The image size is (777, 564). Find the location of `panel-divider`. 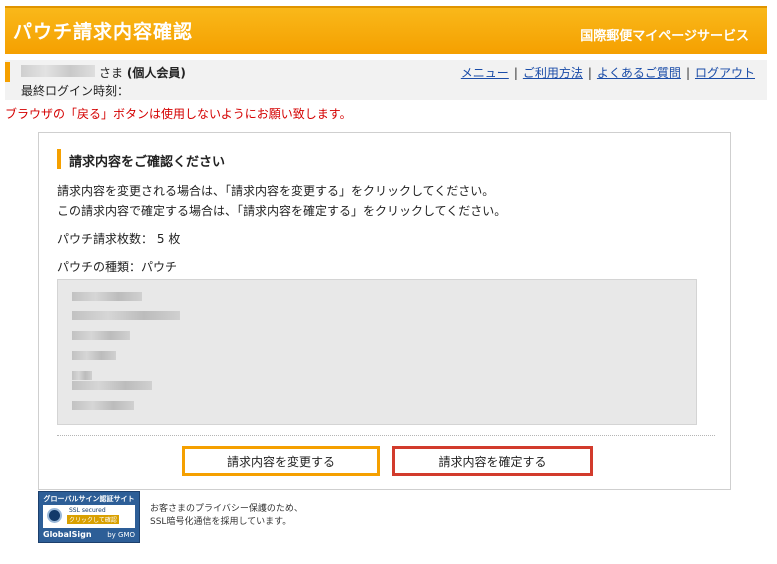

panel-divider is located at coordinates (386, 435).